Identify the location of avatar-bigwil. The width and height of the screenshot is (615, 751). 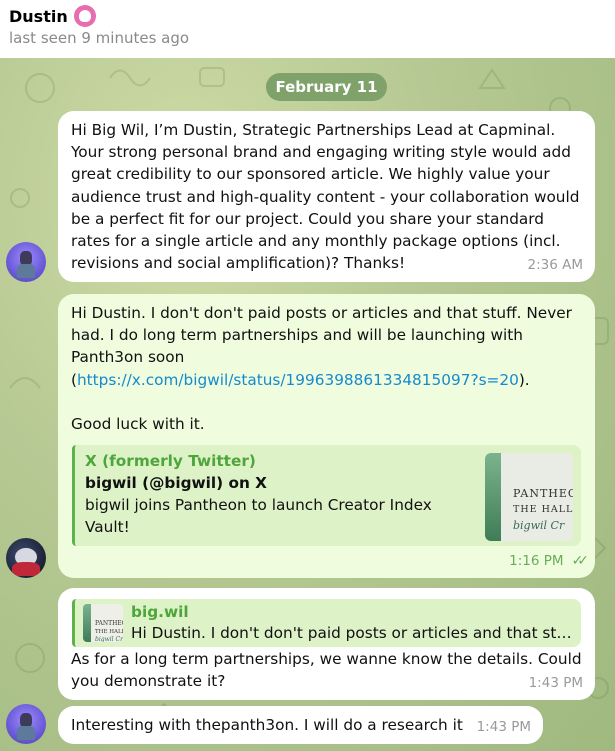
(26, 558).